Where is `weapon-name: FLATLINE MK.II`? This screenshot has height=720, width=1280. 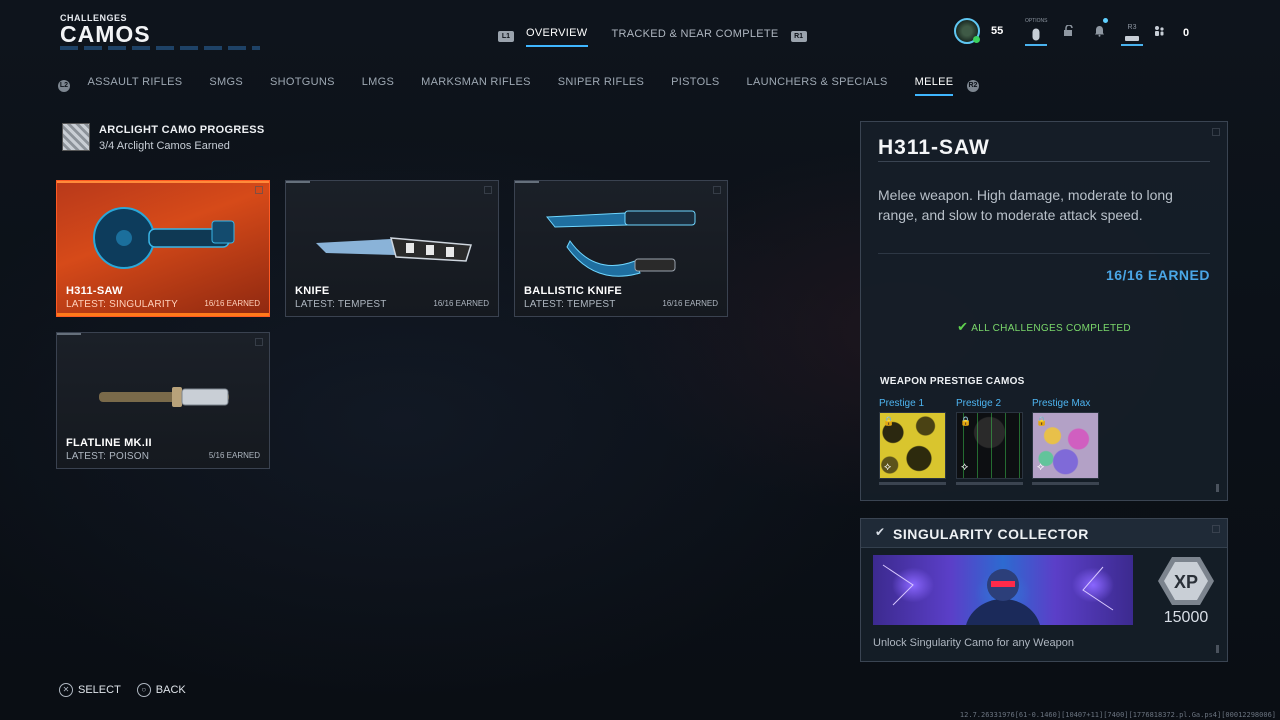 weapon-name: FLATLINE MK.II is located at coordinates (109, 443).